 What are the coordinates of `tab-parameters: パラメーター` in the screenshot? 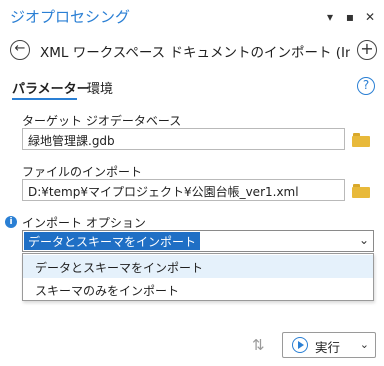 It's located at (51, 87).